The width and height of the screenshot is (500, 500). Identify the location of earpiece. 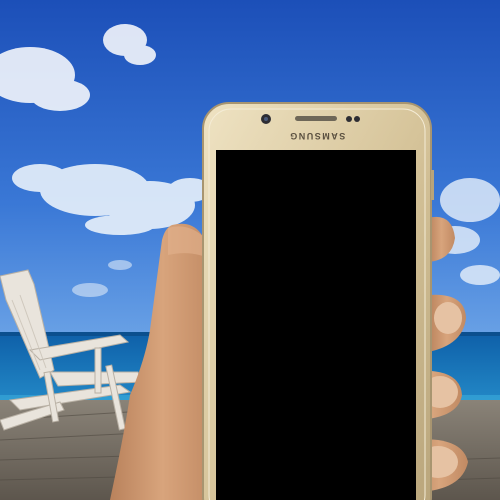
(316, 118).